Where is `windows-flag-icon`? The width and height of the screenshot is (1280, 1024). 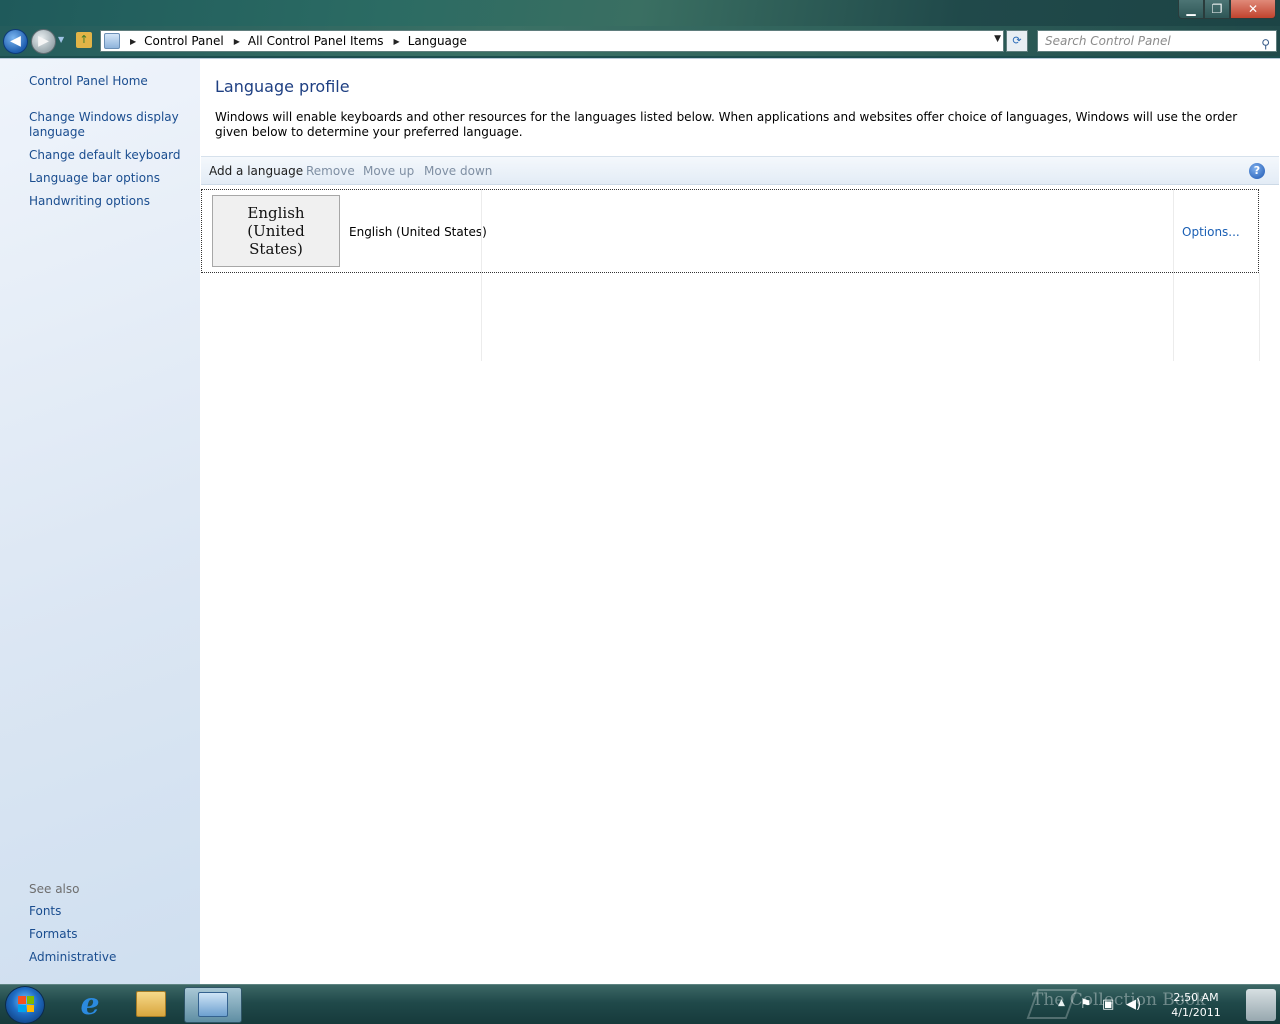
windows-flag-icon is located at coordinates (26, 1004).